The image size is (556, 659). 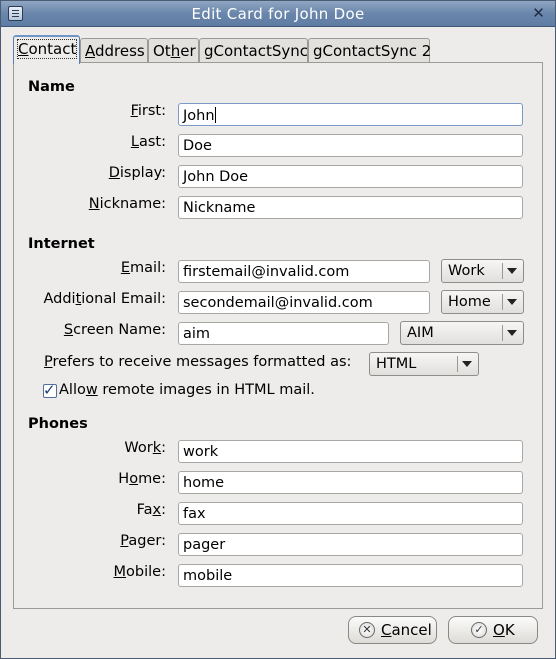 What do you see at coordinates (424, 364) in the screenshot?
I see `prefers-format-select: HTML` at bounding box center [424, 364].